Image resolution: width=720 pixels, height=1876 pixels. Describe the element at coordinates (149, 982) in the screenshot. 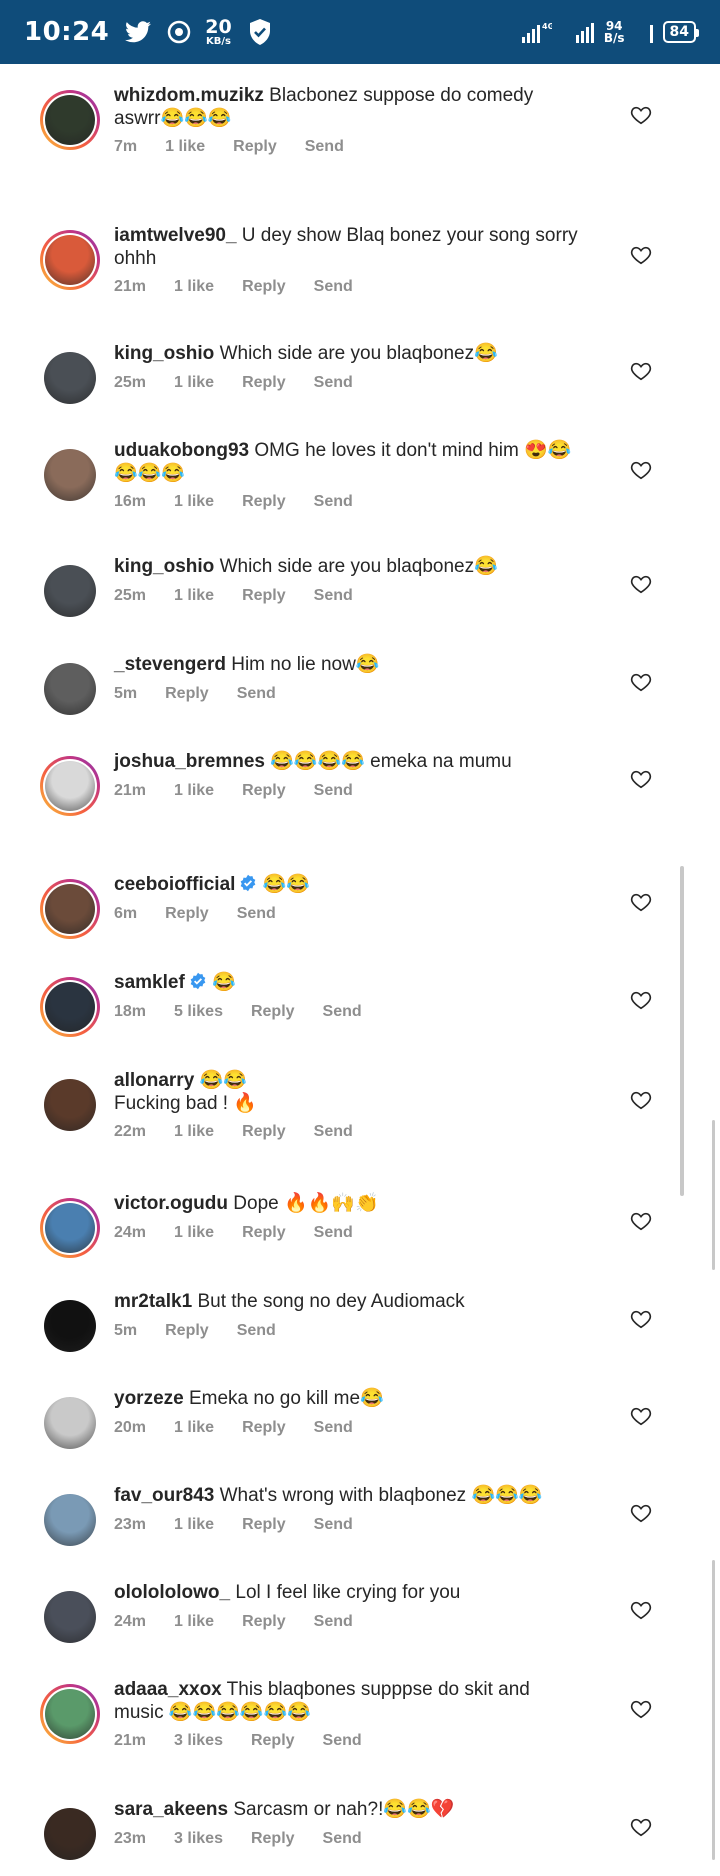

I see `comment-username: samklef` at that location.